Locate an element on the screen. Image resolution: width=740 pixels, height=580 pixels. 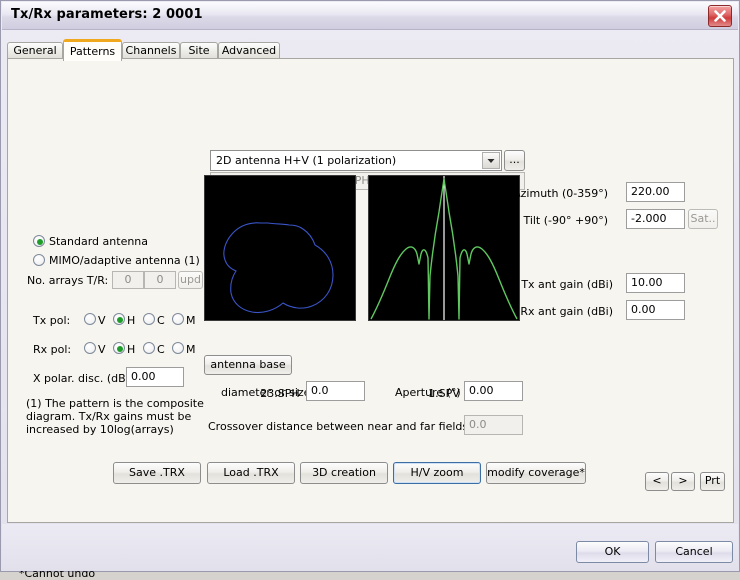
tab-general: General is located at coordinates (35, 50).